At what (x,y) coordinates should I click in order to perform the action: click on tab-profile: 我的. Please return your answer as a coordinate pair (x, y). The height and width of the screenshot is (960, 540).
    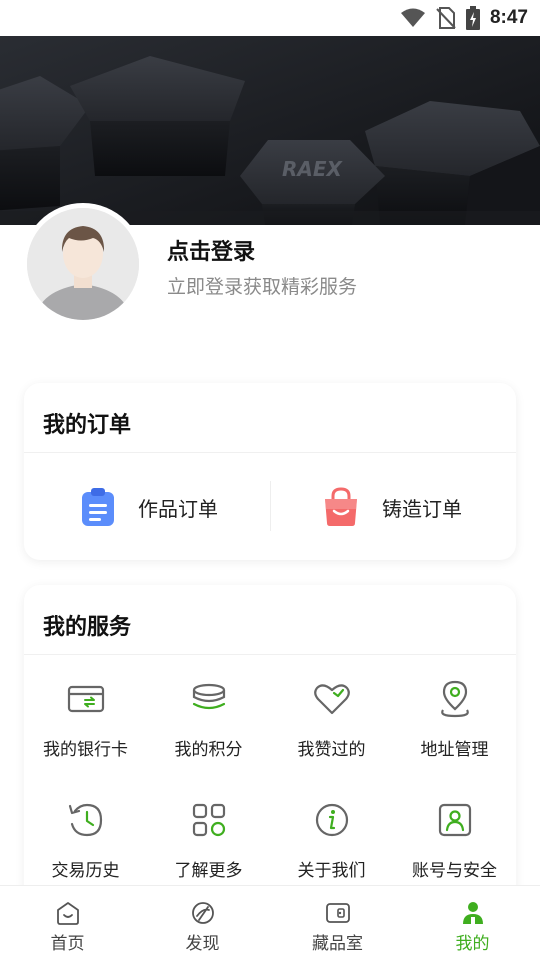
    Looking at the image, I should click on (472, 923).